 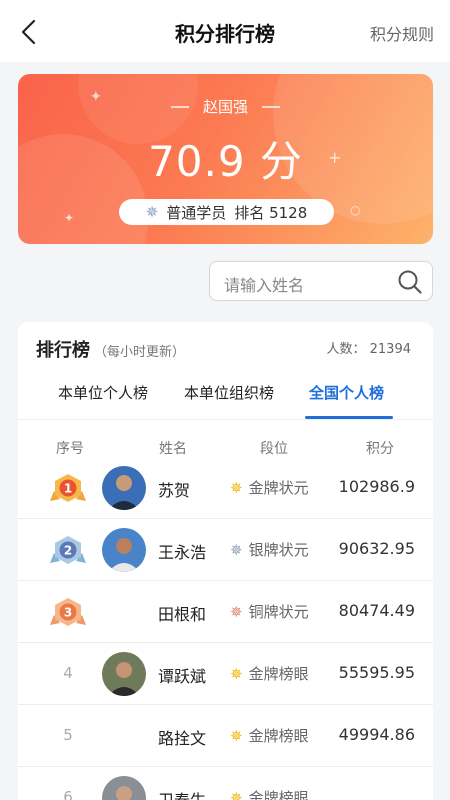 What do you see at coordinates (182, 676) in the screenshot?
I see `person-name: 谭跃斌` at bounding box center [182, 676].